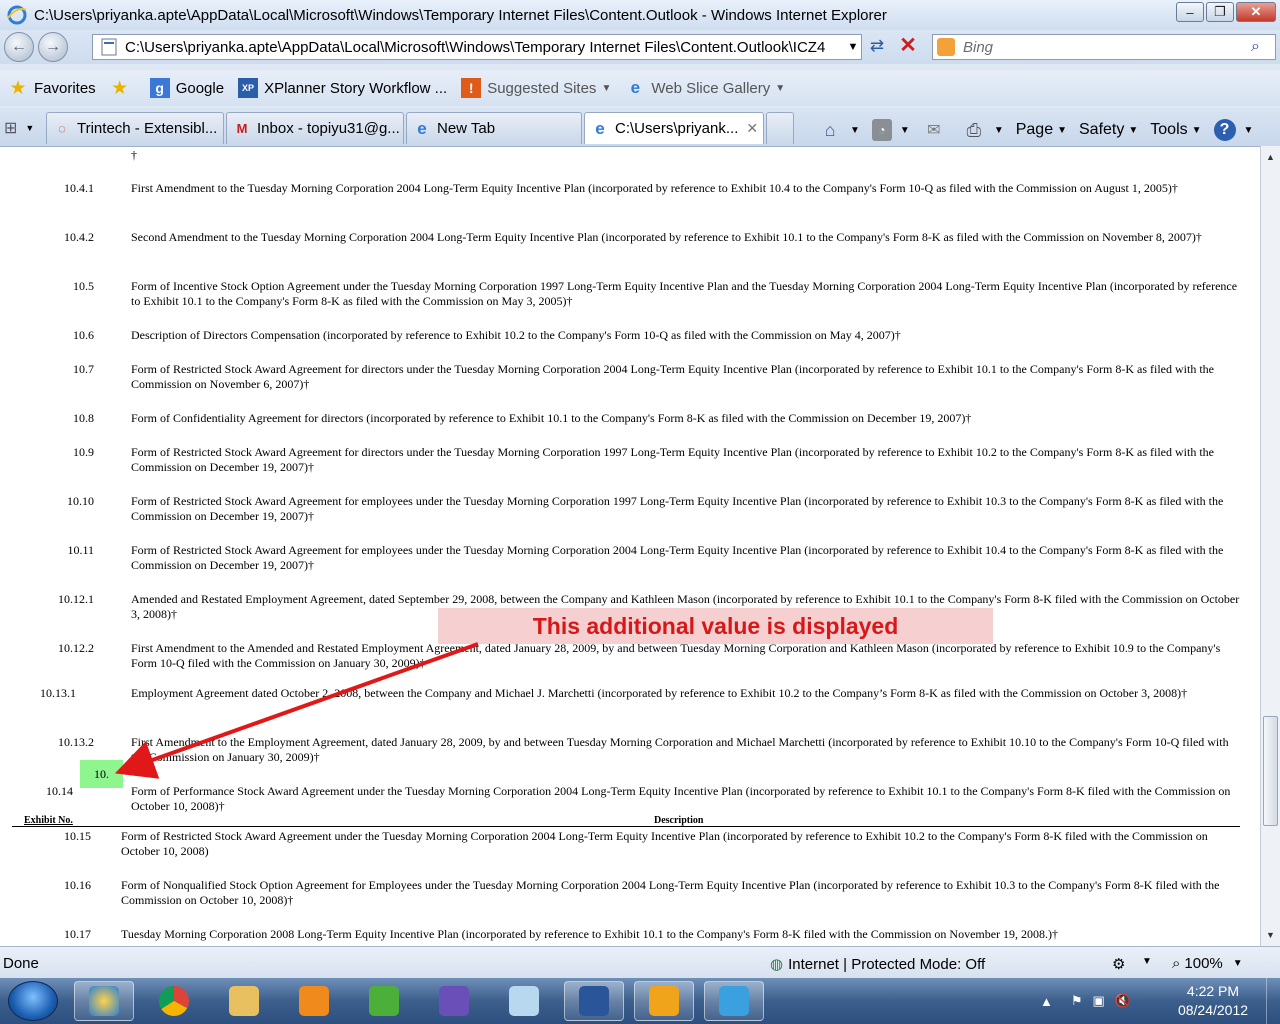  What do you see at coordinates (24, 128) in the screenshot?
I see `quick-tabs-button: ⊞ ▼` at bounding box center [24, 128].